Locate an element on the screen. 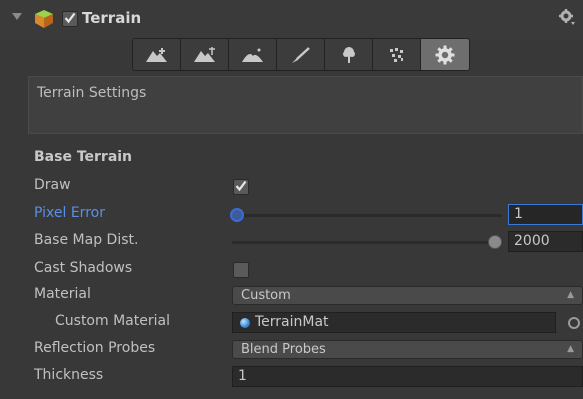 The height and width of the screenshot is (399, 583). terrain-tools-toolbar is located at coordinates (301, 54).